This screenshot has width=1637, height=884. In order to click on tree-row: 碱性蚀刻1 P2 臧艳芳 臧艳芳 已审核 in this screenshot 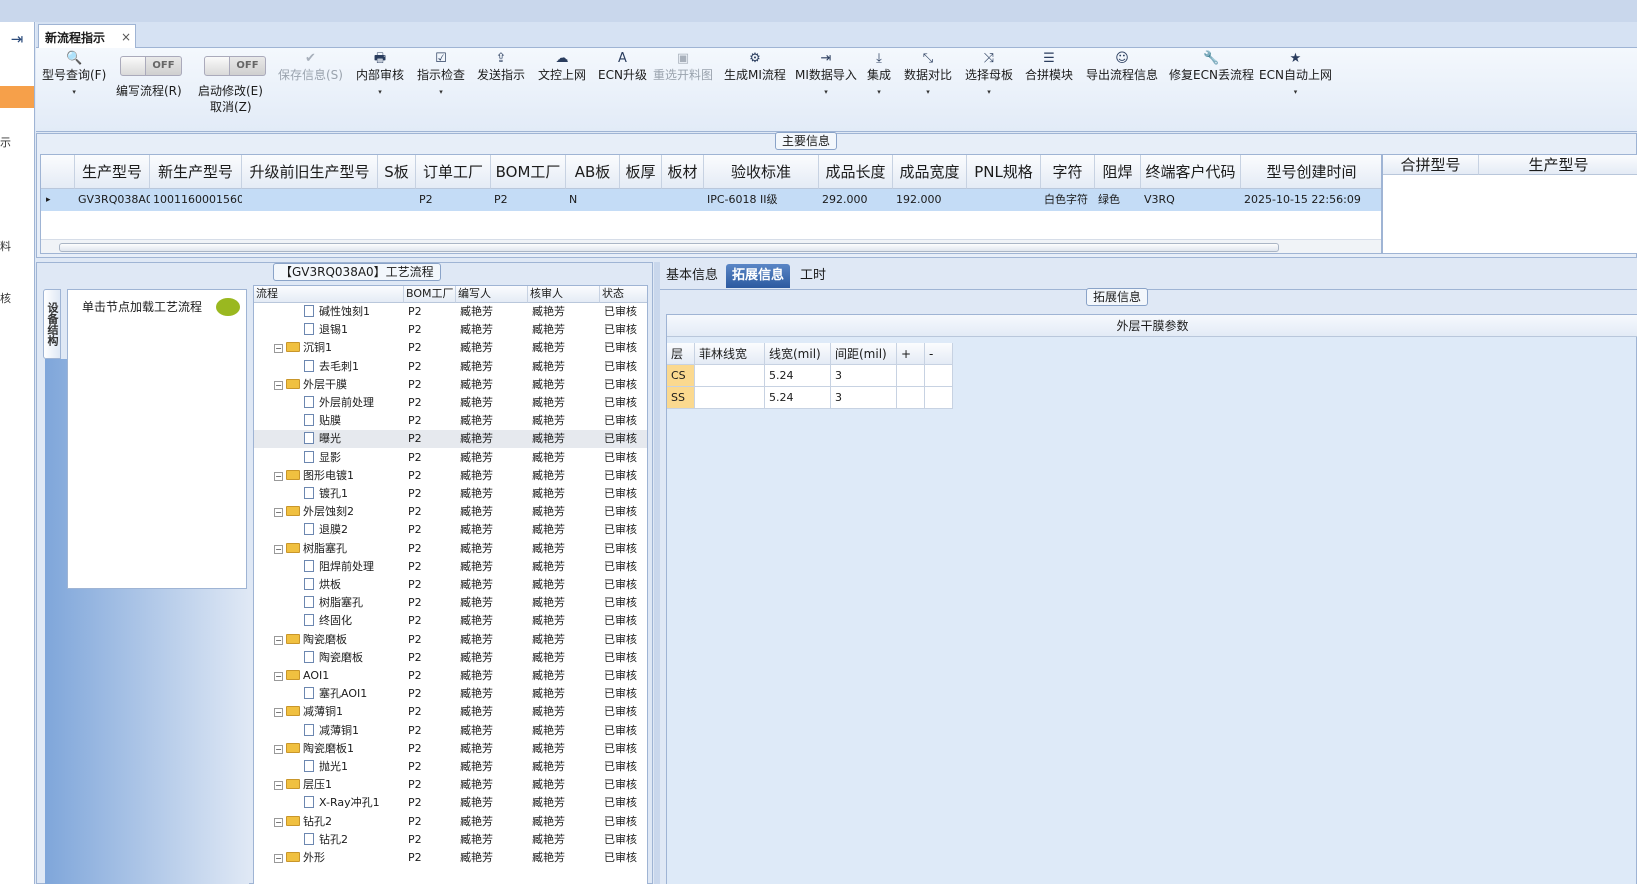, I will do `click(450, 312)`.